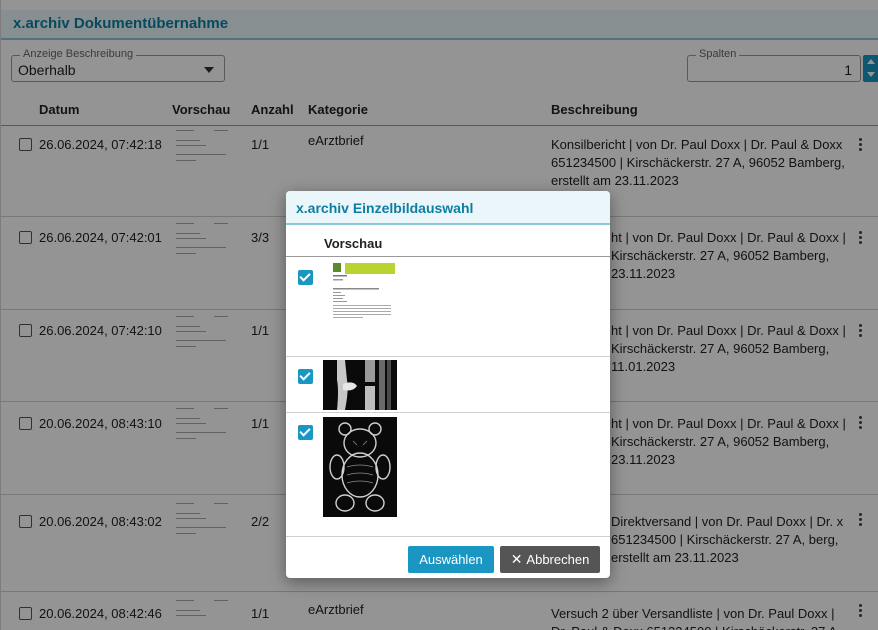 The image size is (878, 630). I want to click on abbrechen-label: Abbrechen, so click(558, 559).